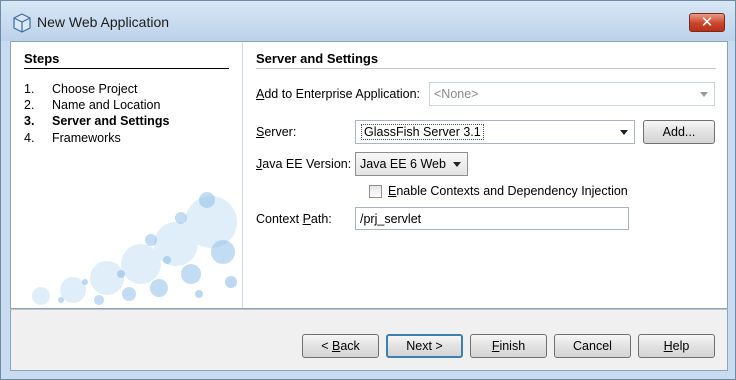 This screenshot has height=380, width=736. I want to click on step-label: Frameworks, so click(86, 138).